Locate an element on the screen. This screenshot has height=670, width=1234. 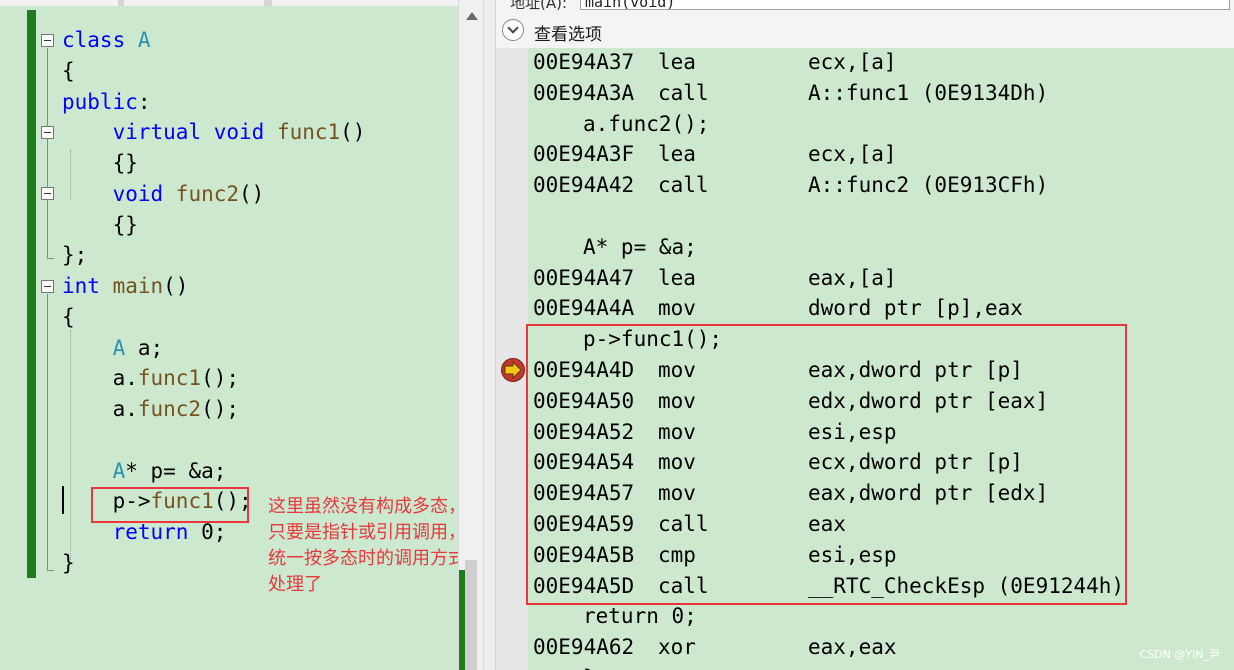
highlight-box-call is located at coordinates (170, 505).